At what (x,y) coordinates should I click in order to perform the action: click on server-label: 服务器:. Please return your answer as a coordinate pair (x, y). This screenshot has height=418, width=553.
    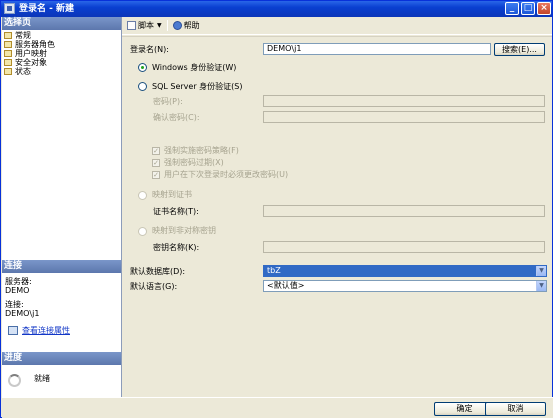
    Looking at the image, I should click on (18, 281).